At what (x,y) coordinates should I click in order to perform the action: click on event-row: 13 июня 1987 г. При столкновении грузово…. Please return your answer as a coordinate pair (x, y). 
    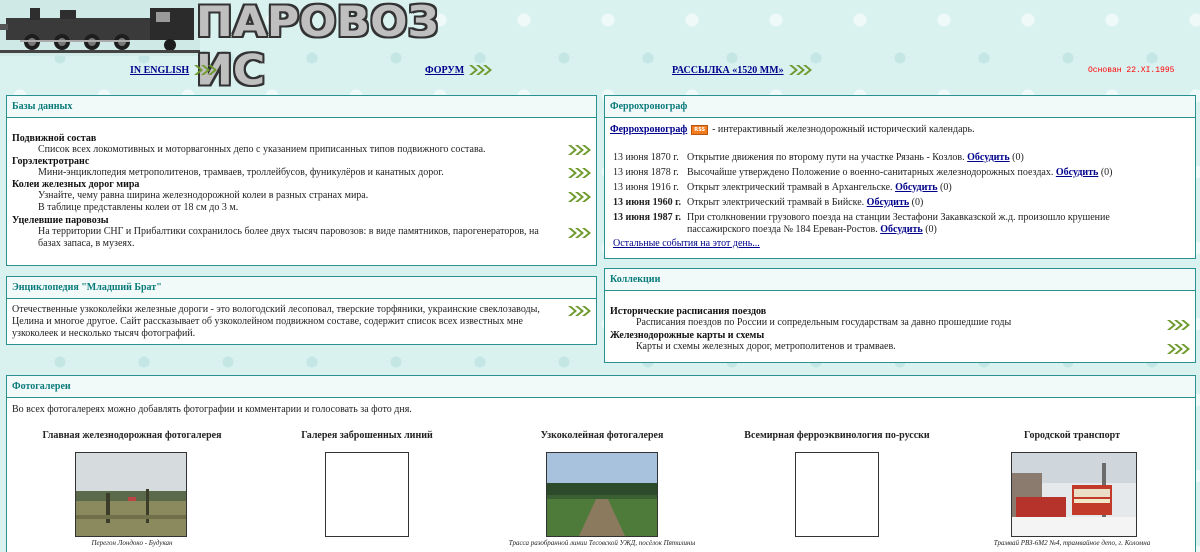
    Looking at the image, I should click on (901, 224).